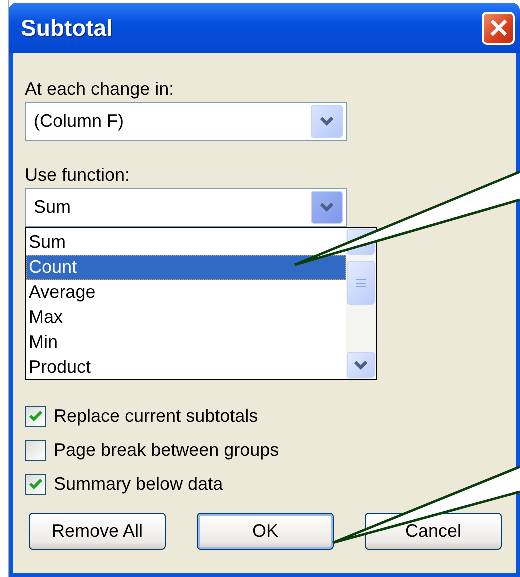  What do you see at coordinates (78, 175) in the screenshot?
I see `field-label: Use function:` at bounding box center [78, 175].